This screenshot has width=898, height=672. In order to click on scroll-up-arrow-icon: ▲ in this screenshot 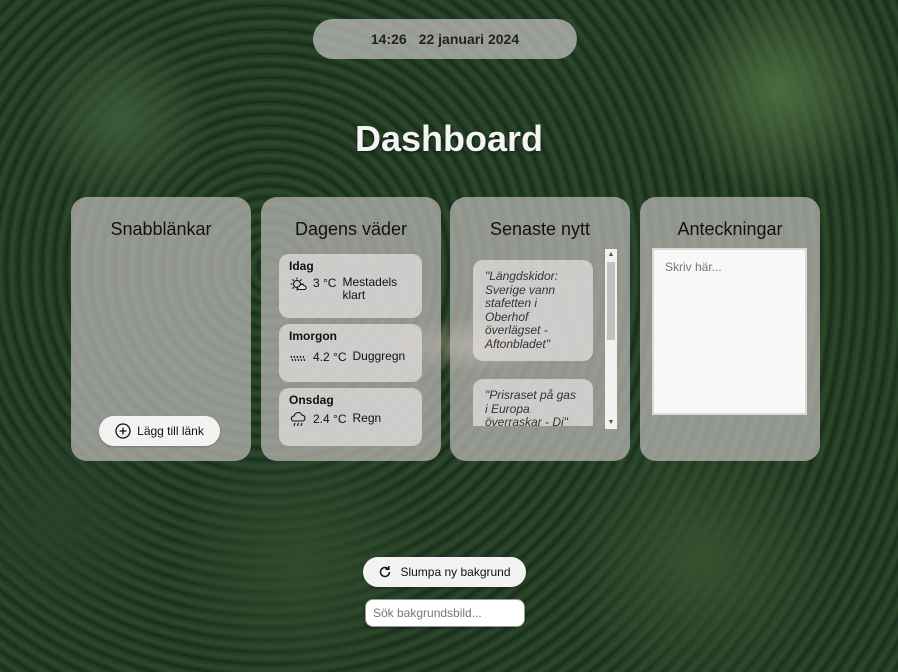, I will do `click(611, 255)`.